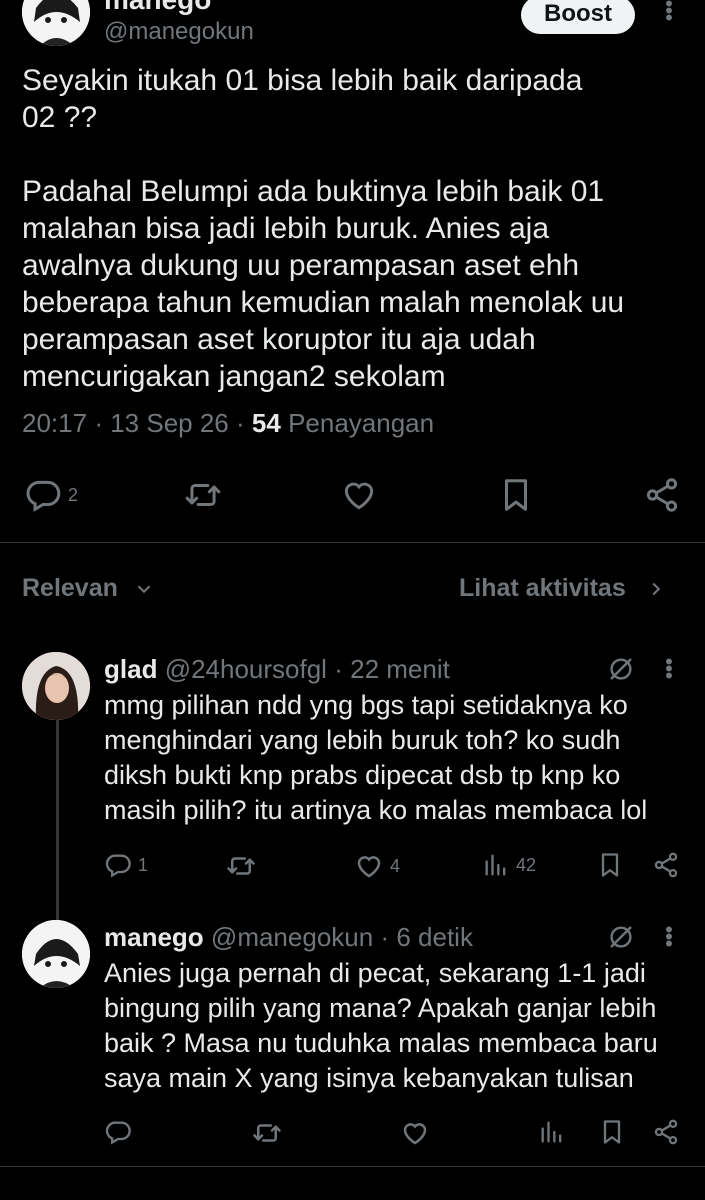  What do you see at coordinates (286, 228) in the screenshot?
I see `post-line: malahan bisa jadi lebih buruk. Anies aja` at bounding box center [286, 228].